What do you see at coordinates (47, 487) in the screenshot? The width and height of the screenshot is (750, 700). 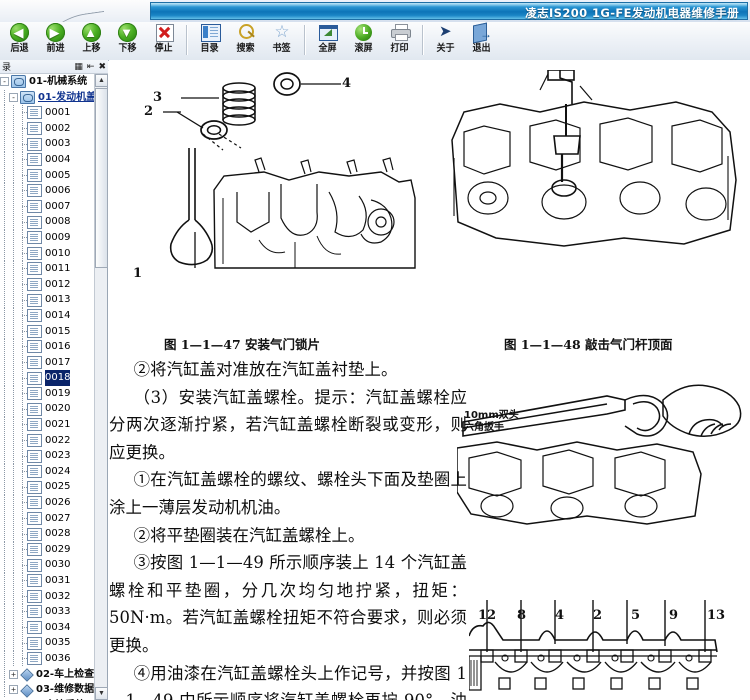 I see `tree-node: 0025` at bounding box center [47, 487].